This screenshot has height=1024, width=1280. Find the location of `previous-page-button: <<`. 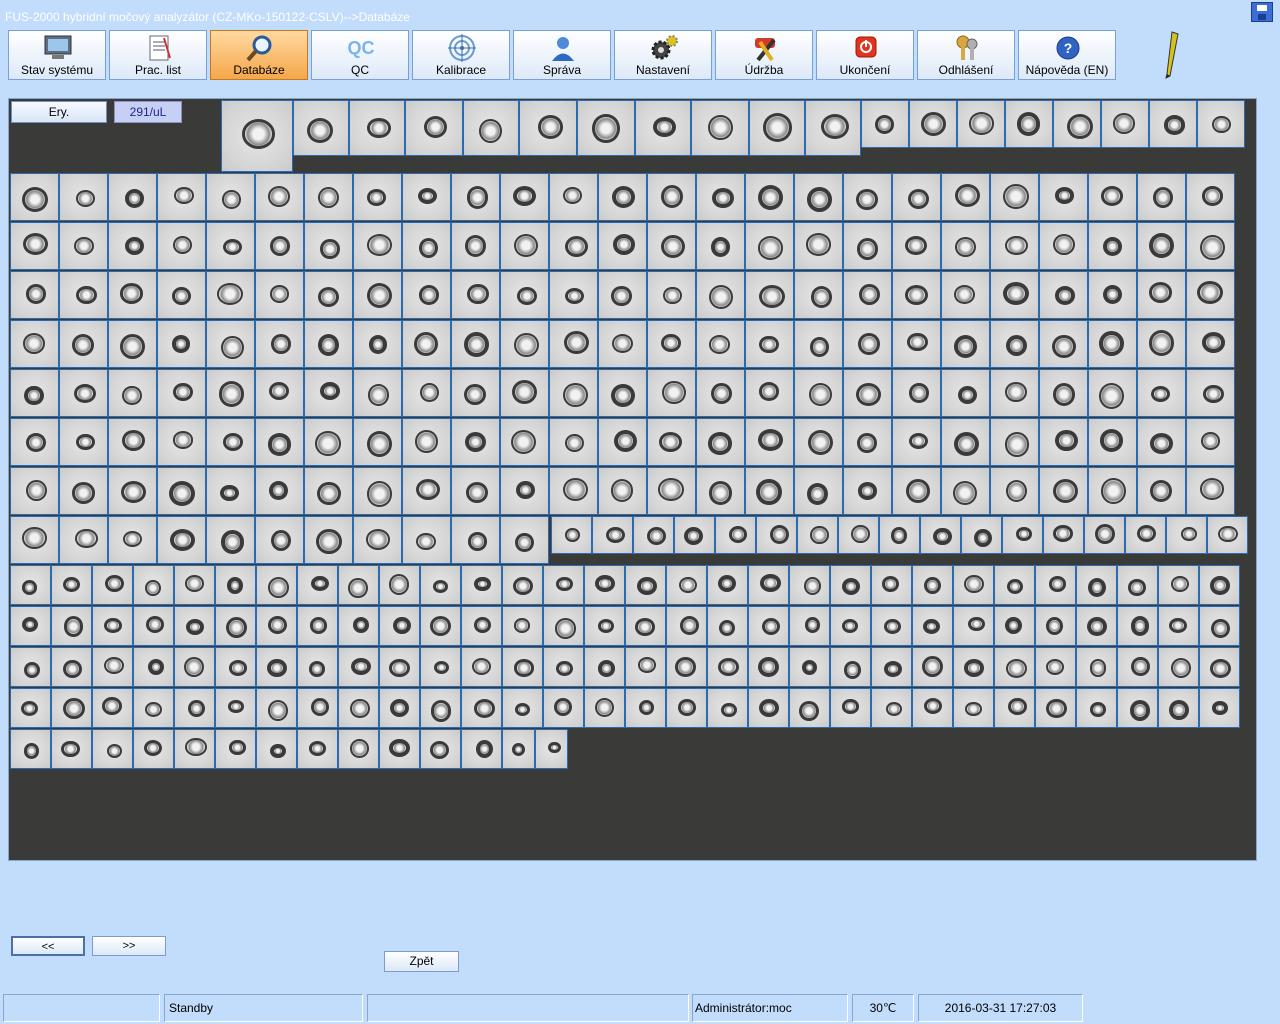

previous-page-button: << is located at coordinates (48, 946).